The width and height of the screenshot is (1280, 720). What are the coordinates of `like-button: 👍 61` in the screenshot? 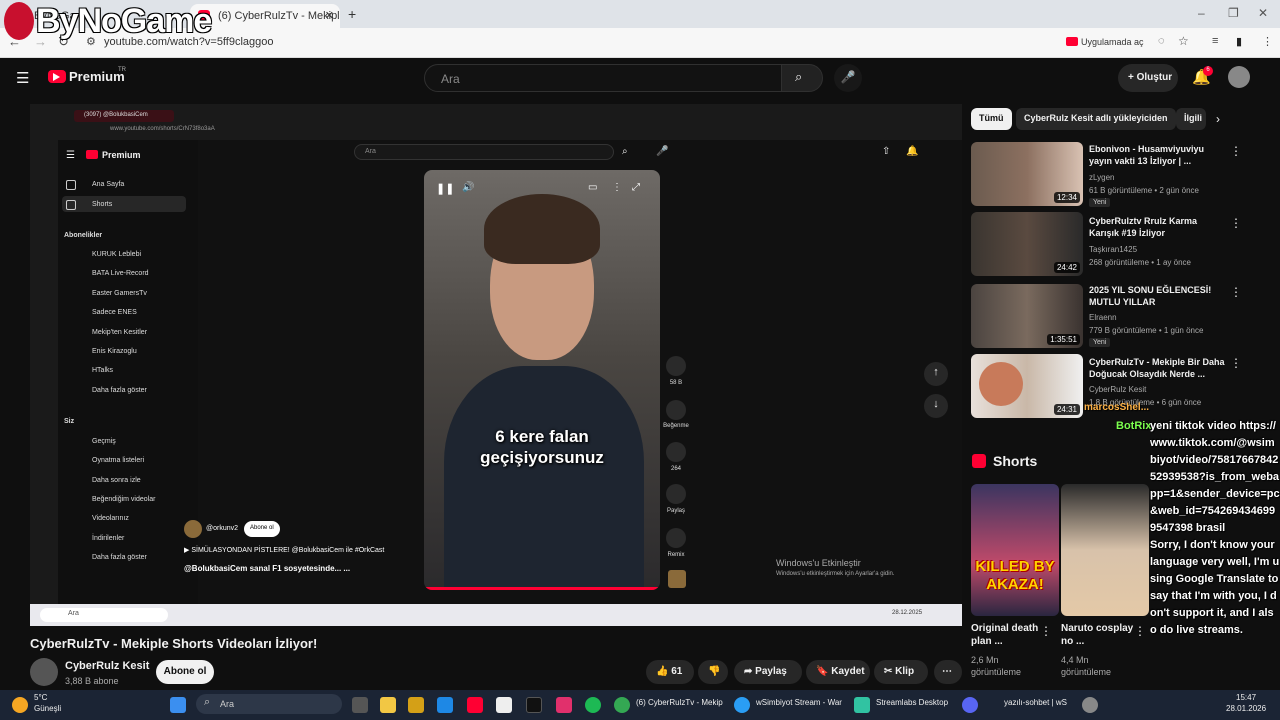 It's located at (670, 672).